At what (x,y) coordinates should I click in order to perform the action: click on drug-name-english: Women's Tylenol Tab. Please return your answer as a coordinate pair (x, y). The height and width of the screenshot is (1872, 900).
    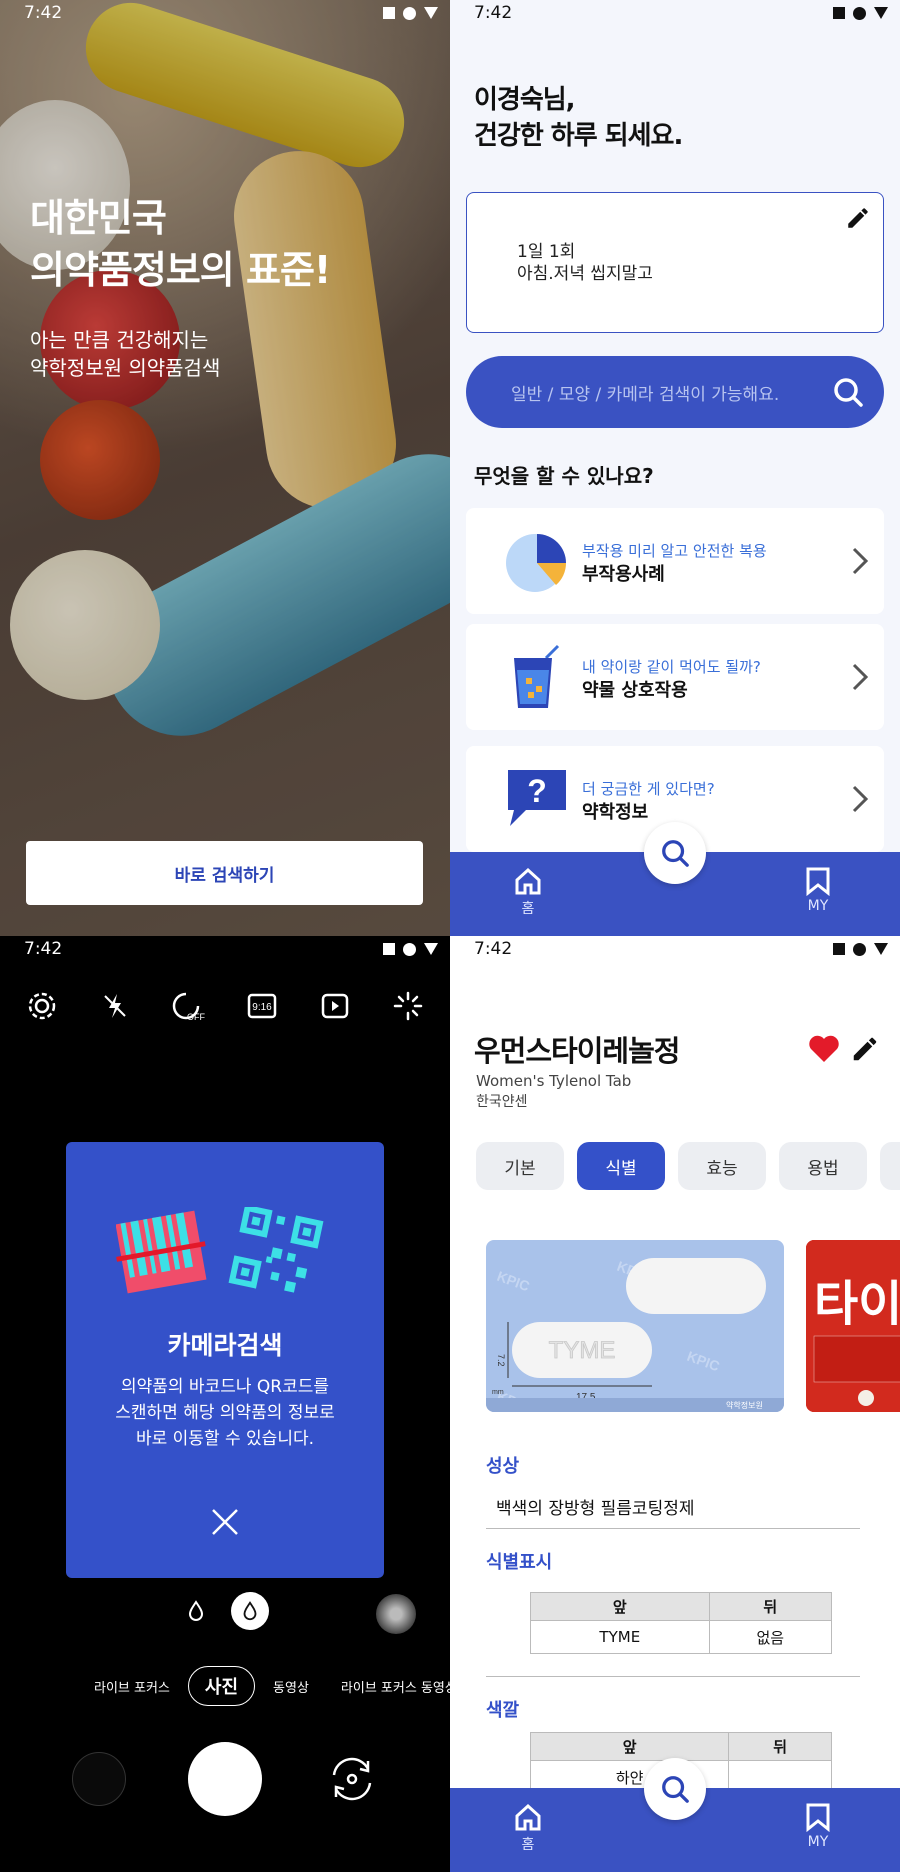
    Looking at the image, I should click on (554, 1081).